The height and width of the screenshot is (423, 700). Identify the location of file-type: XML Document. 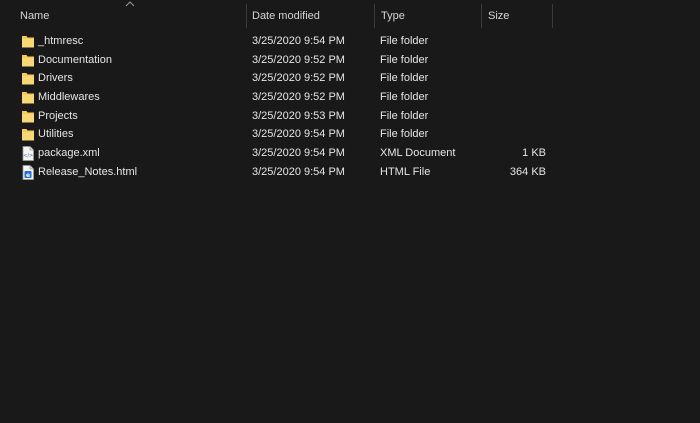
(418, 153).